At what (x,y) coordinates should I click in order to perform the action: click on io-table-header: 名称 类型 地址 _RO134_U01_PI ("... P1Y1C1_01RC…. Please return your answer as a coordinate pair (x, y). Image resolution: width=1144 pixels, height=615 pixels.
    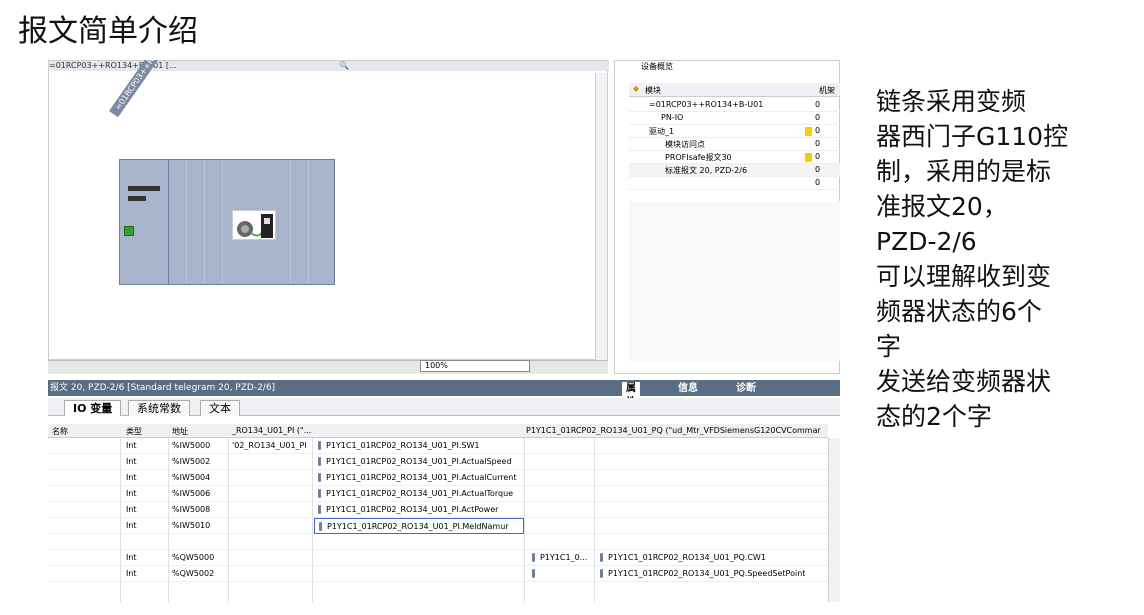
    Looking at the image, I should click on (438, 431).